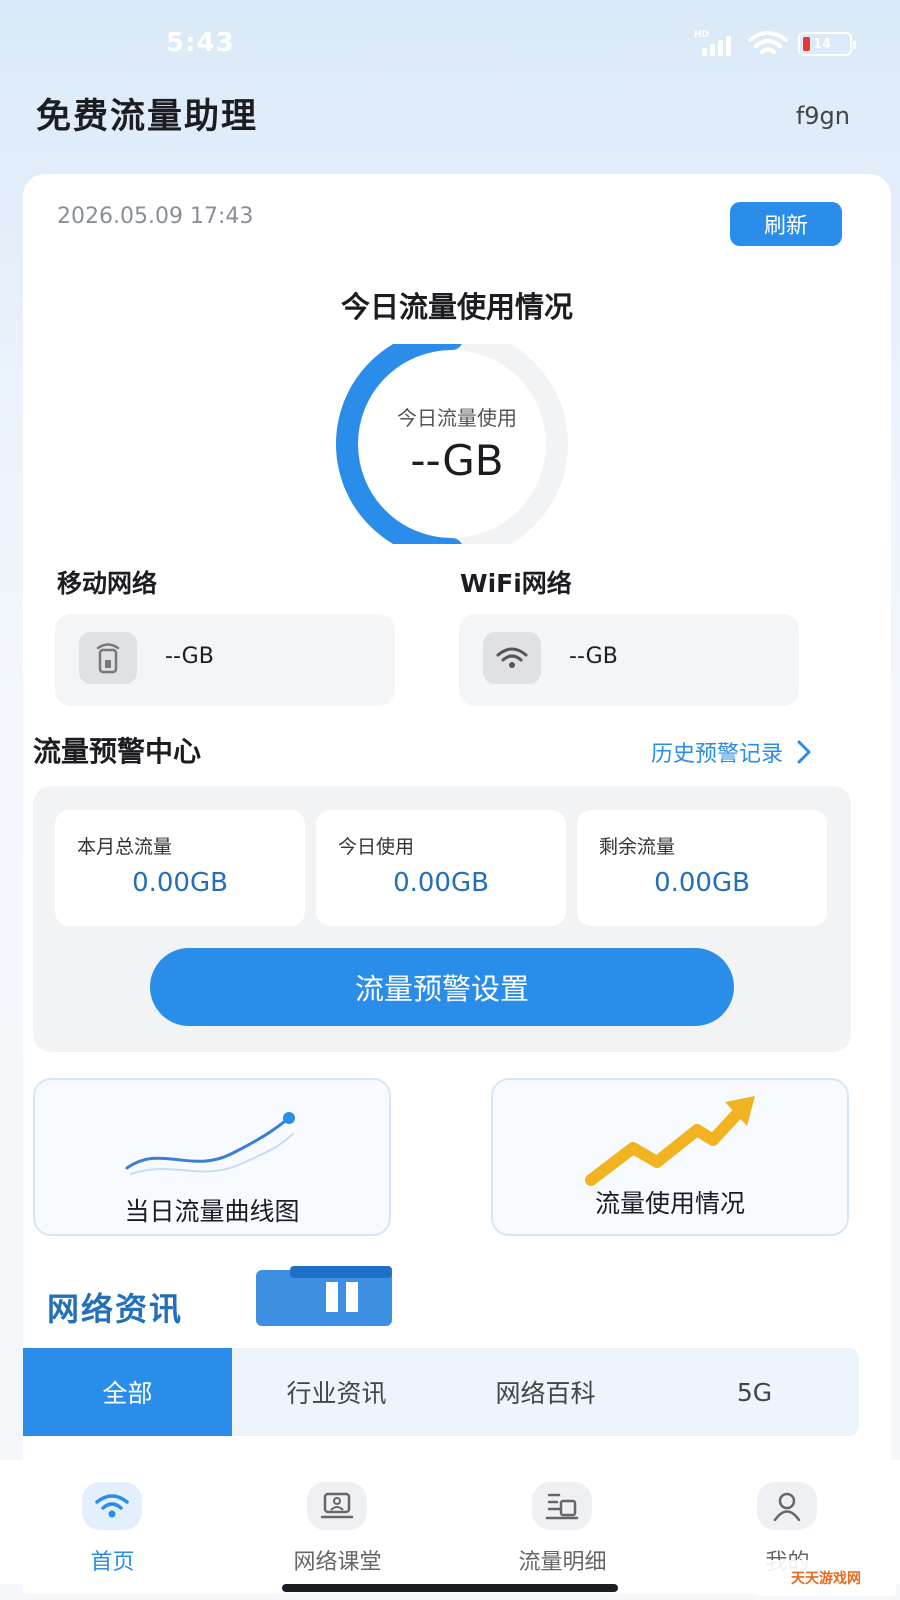 Image resolution: width=900 pixels, height=1600 pixels. I want to click on nav-home: 首页, so click(112, 1522).